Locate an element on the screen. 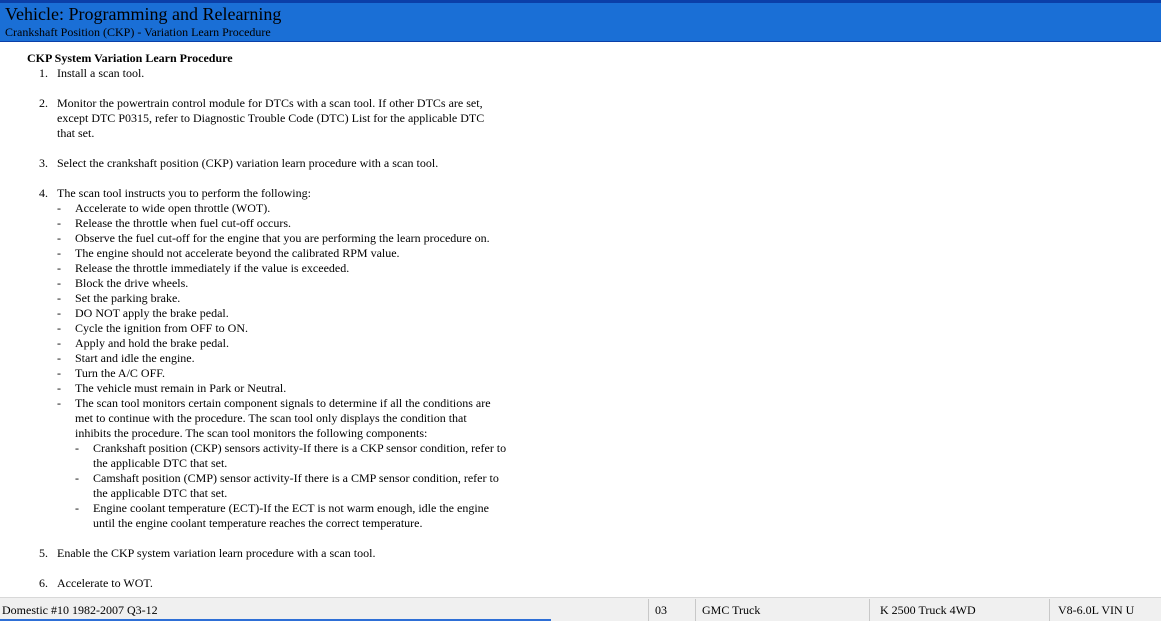  step-text: Install a scan tool. is located at coordinates (101, 73).